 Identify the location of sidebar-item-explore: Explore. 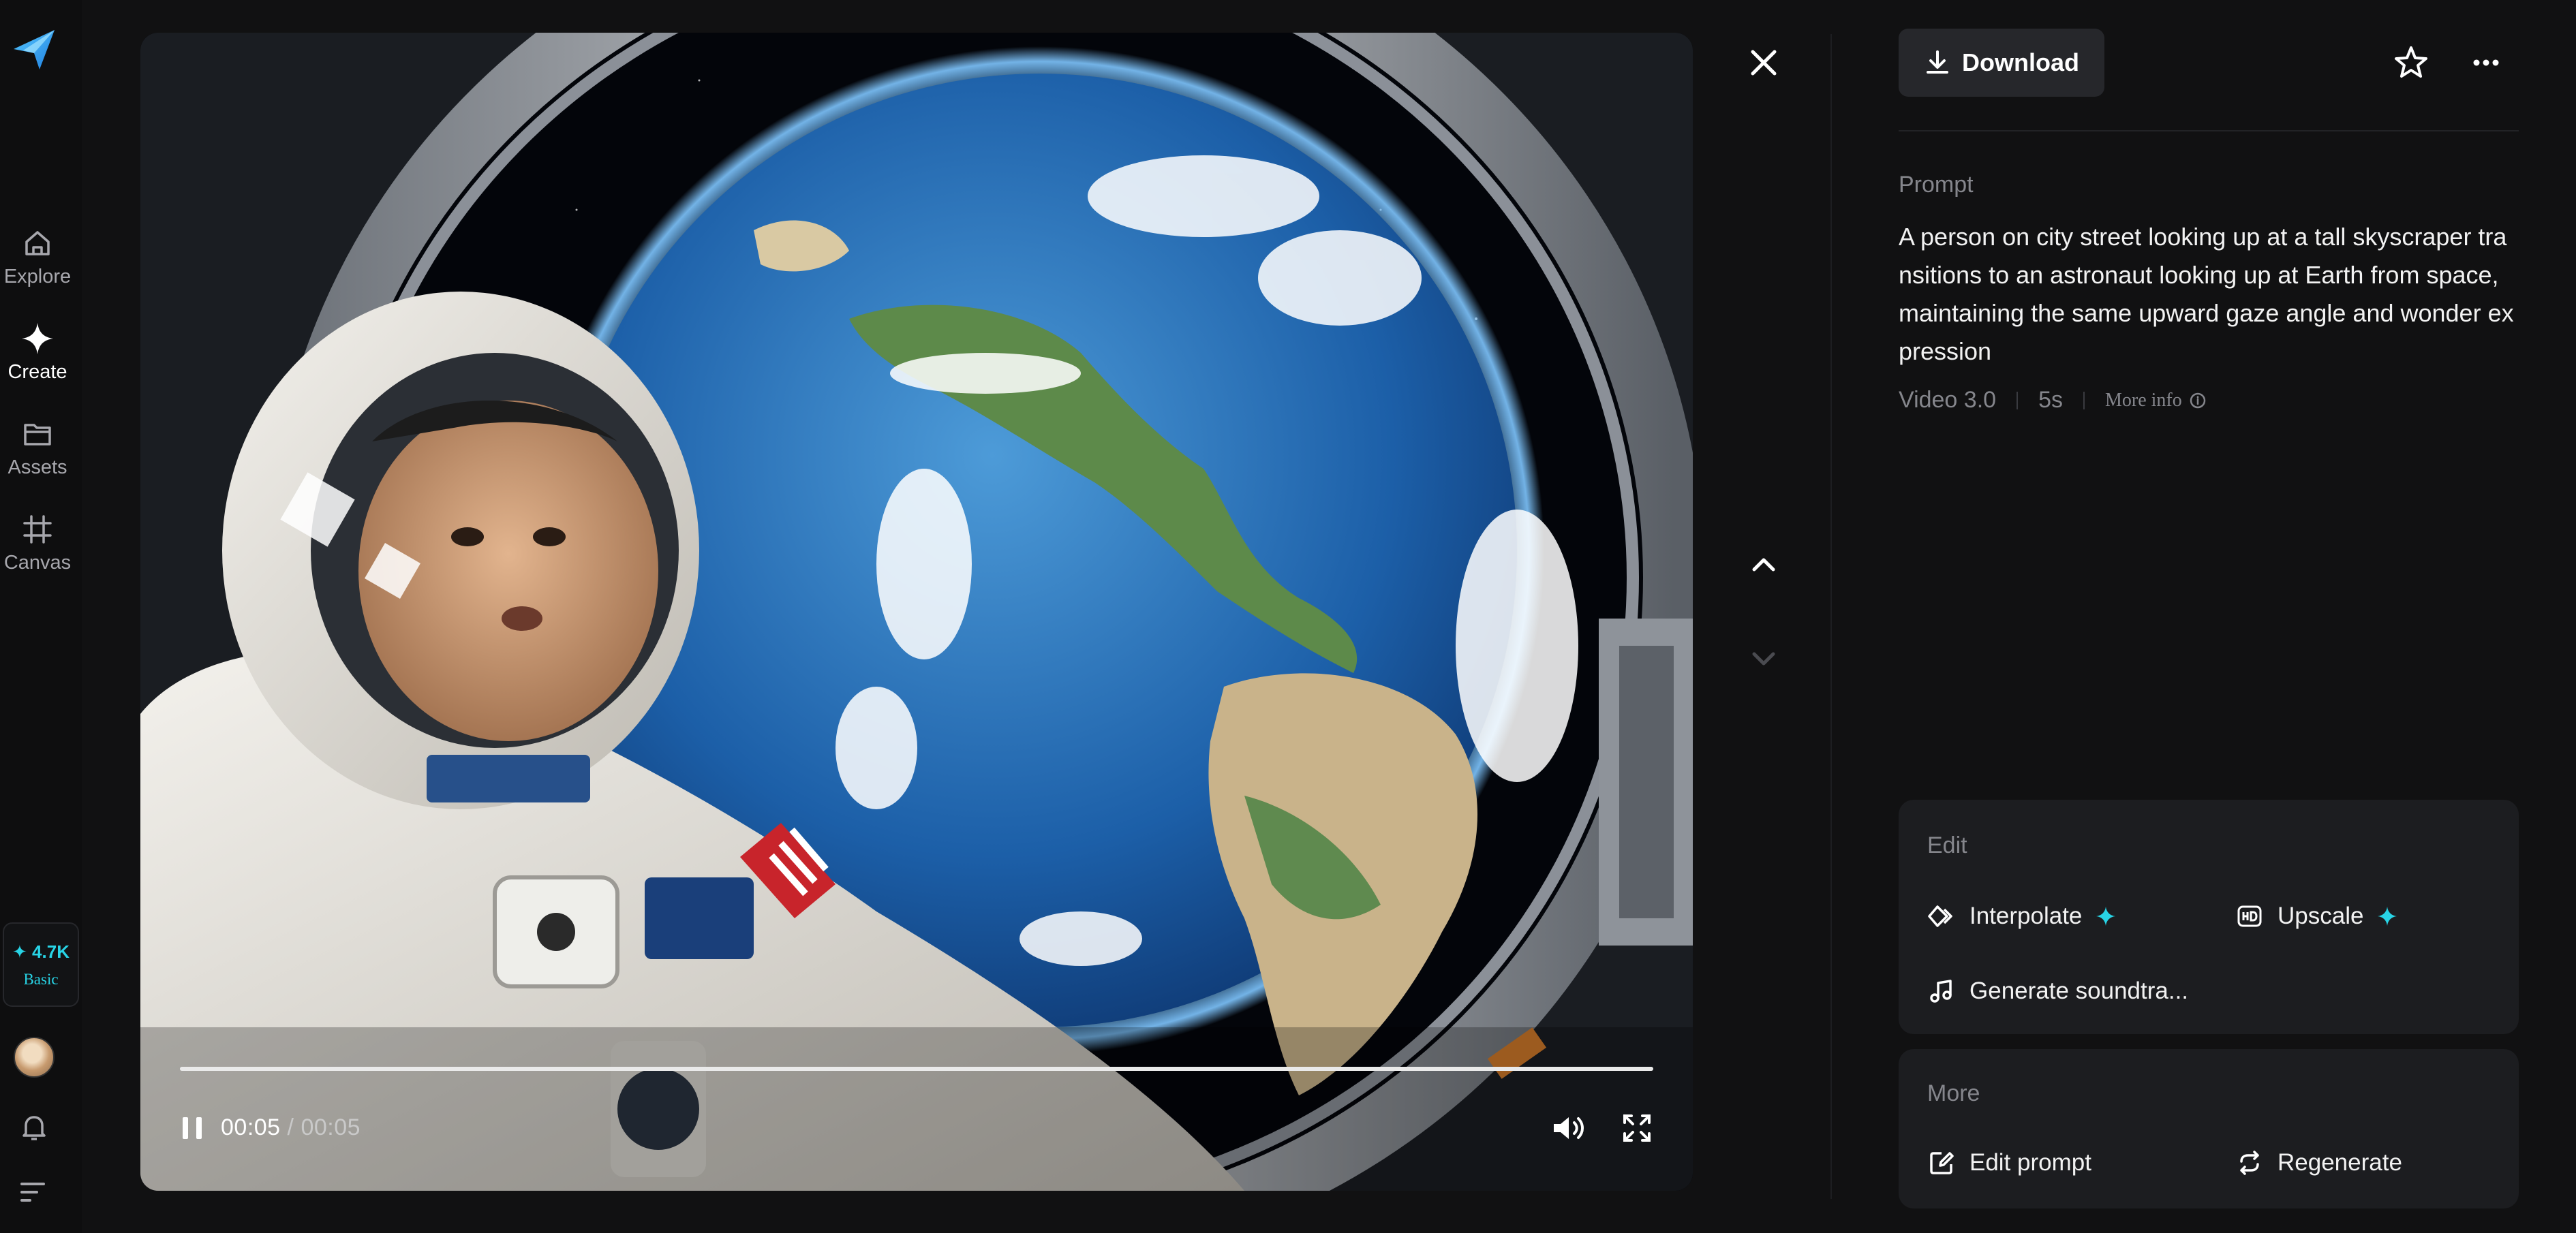
(37, 262).